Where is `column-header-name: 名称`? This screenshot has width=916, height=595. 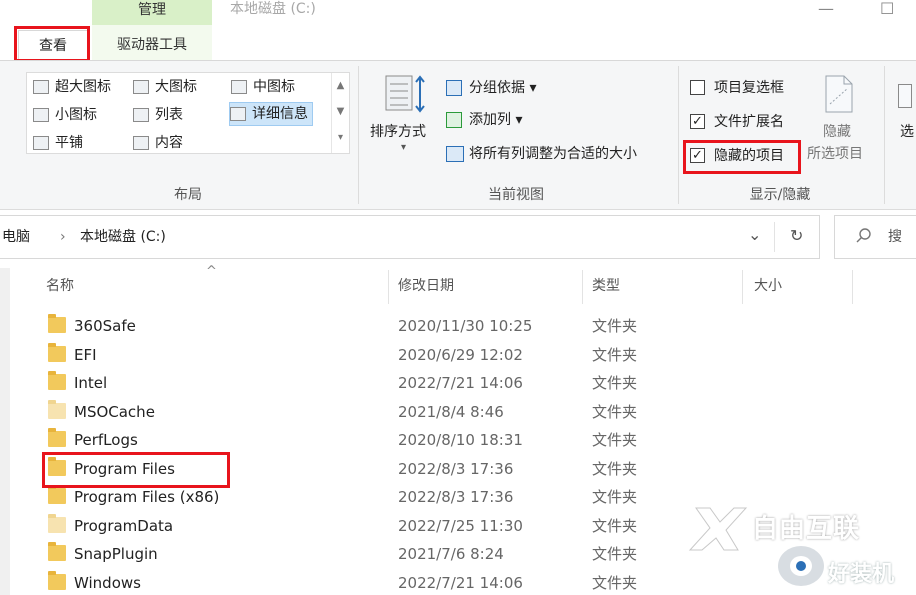
column-header-name: 名称 is located at coordinates (60, 286).